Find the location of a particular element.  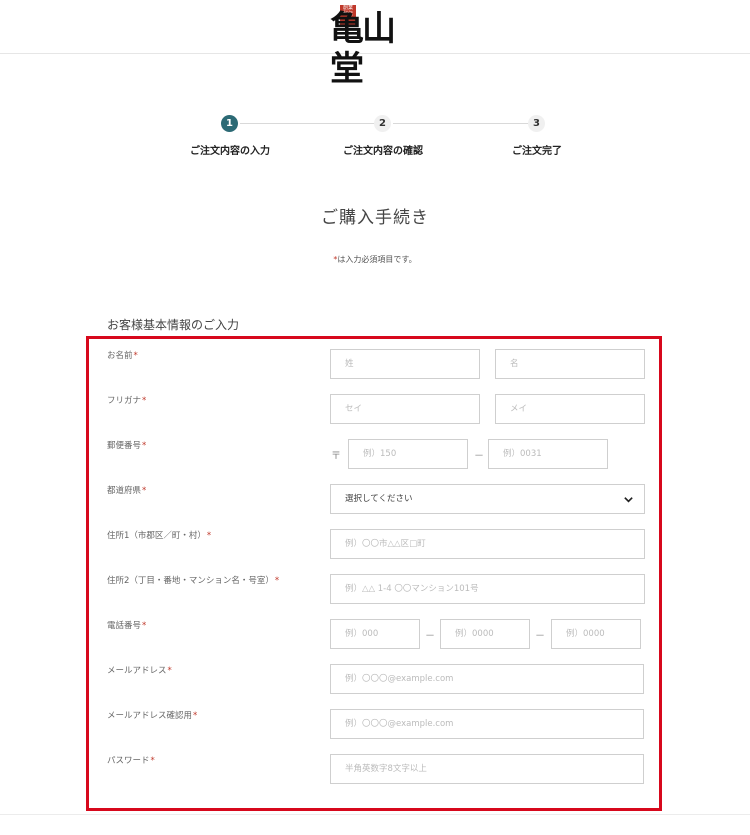

postal-dash: － is located at coordinates (479, 456).